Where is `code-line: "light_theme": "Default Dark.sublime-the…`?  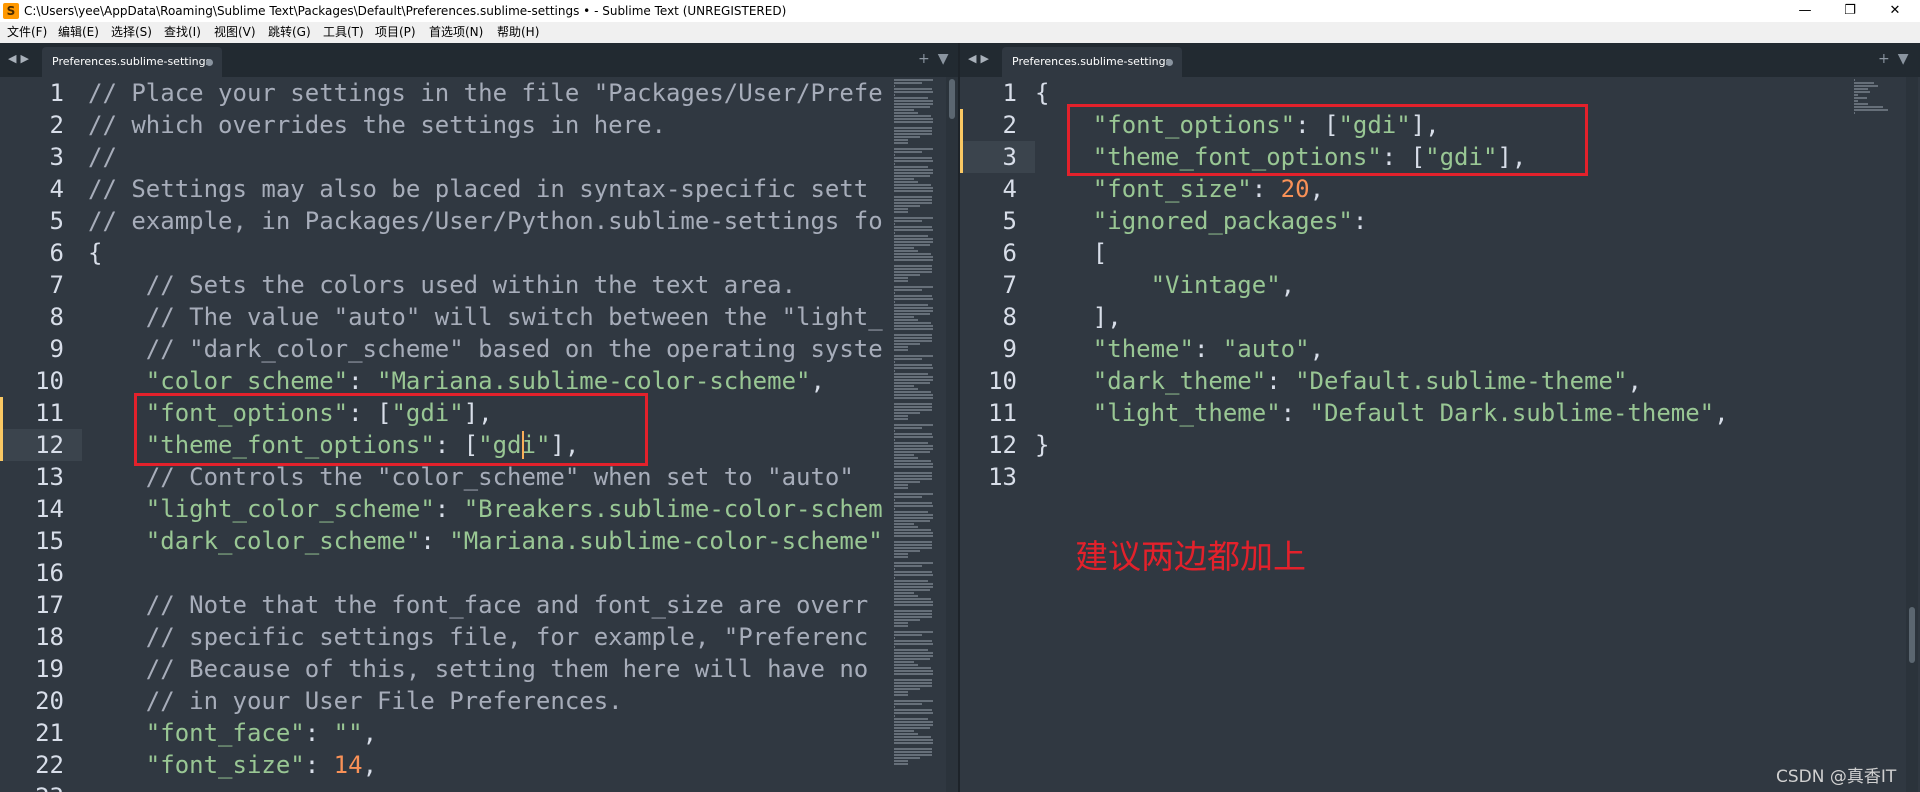 code-line: "light_theme": "Default Dark.sublime-the… is located at coordinates (1382, 413).